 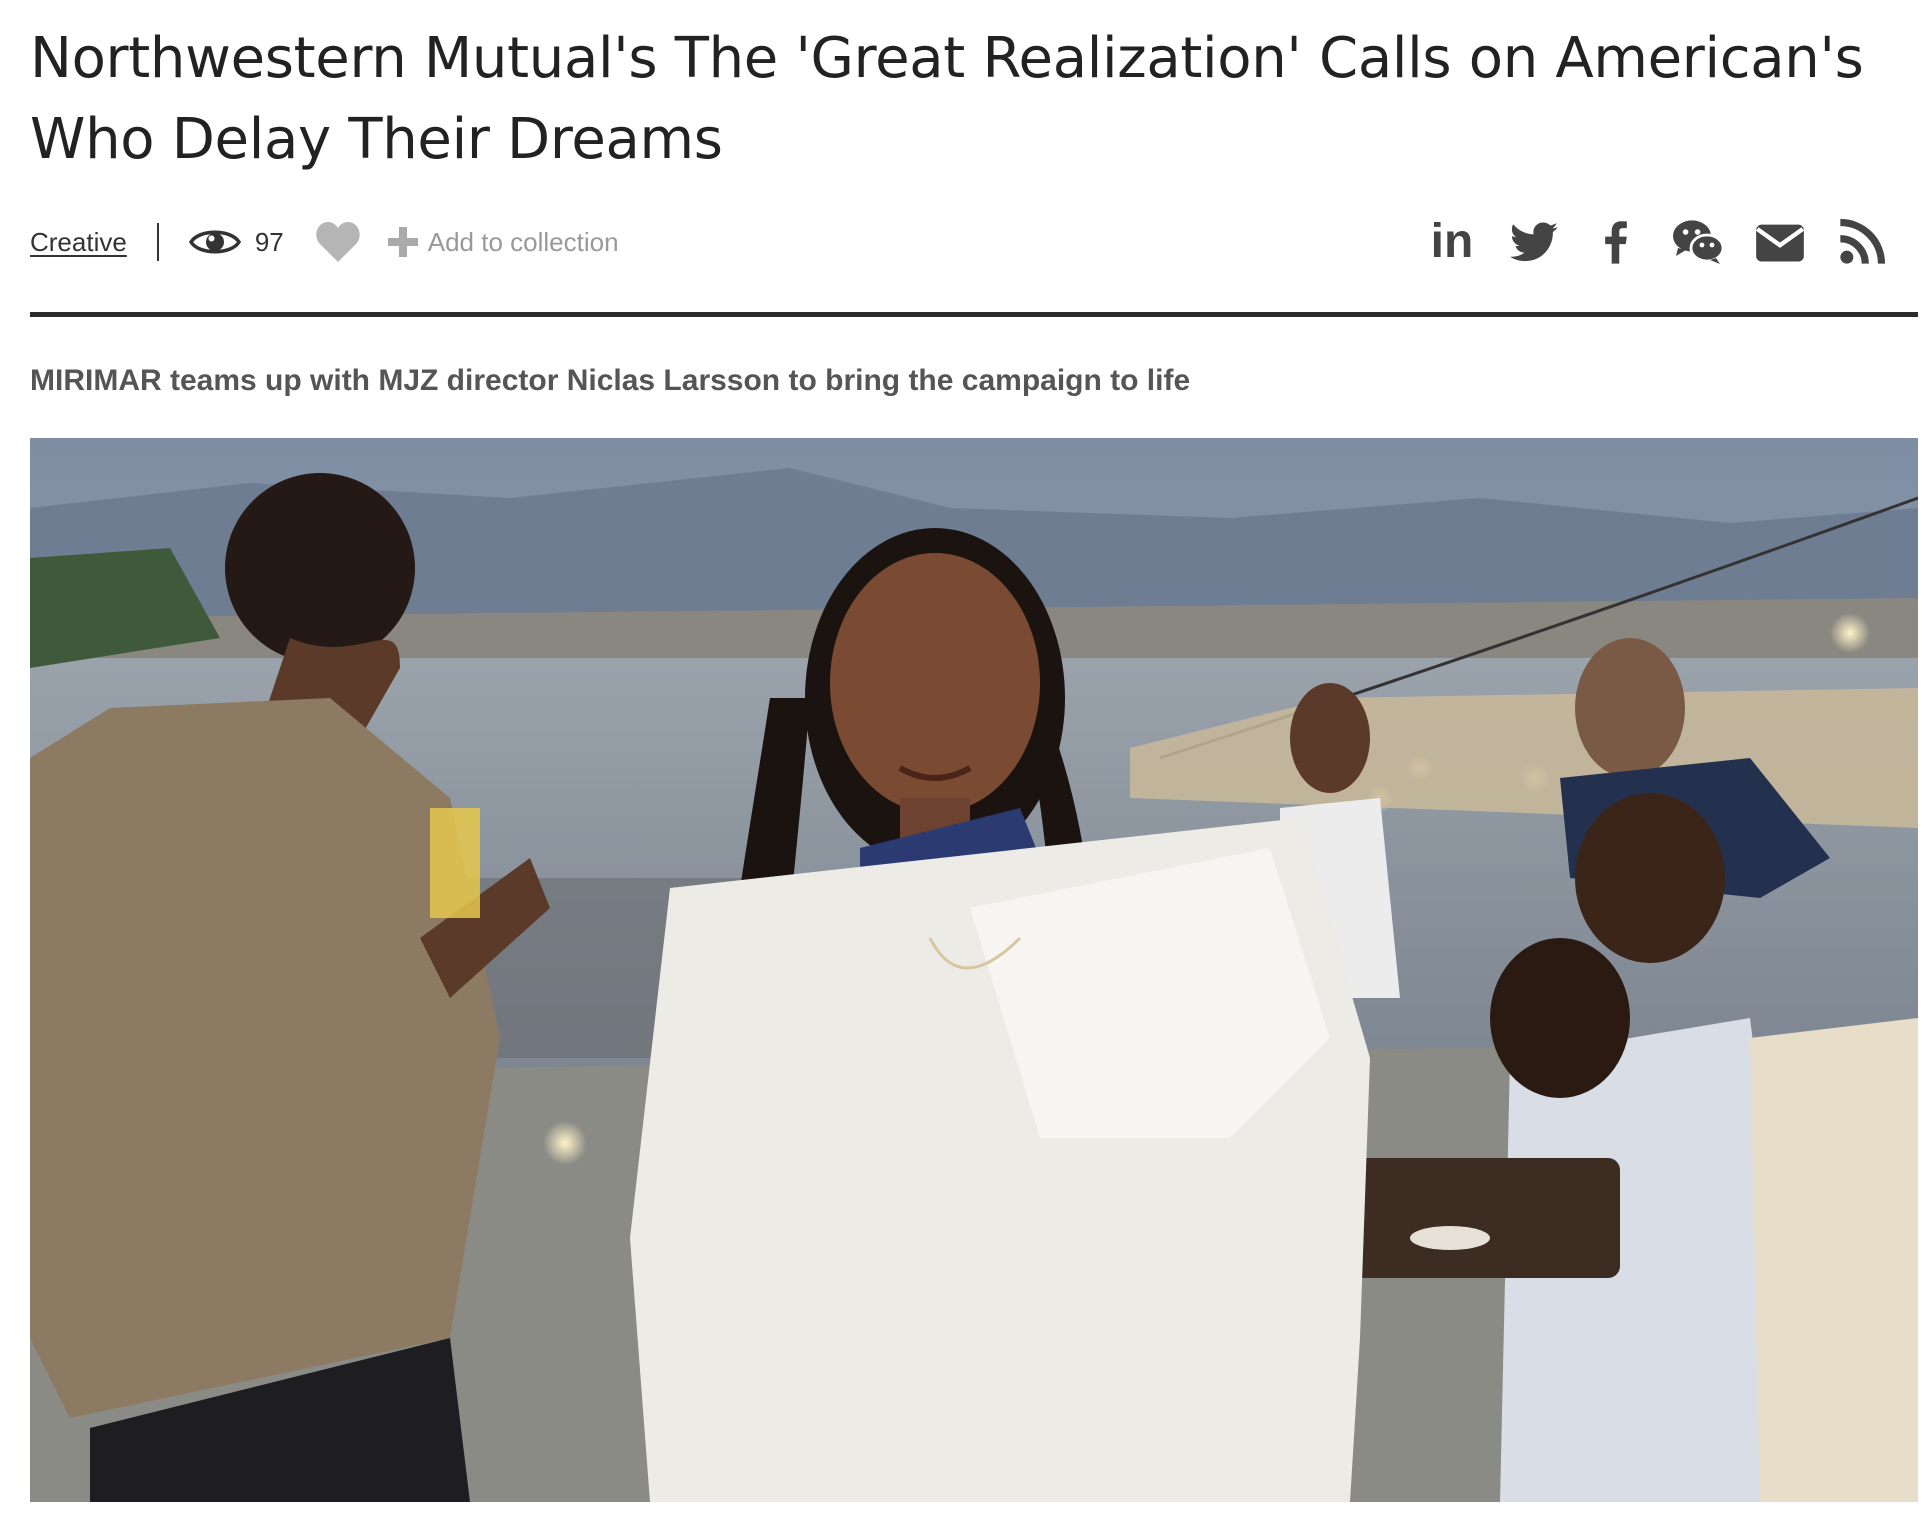 I want to click on share-bar: in, so click(x=1642, y=242).